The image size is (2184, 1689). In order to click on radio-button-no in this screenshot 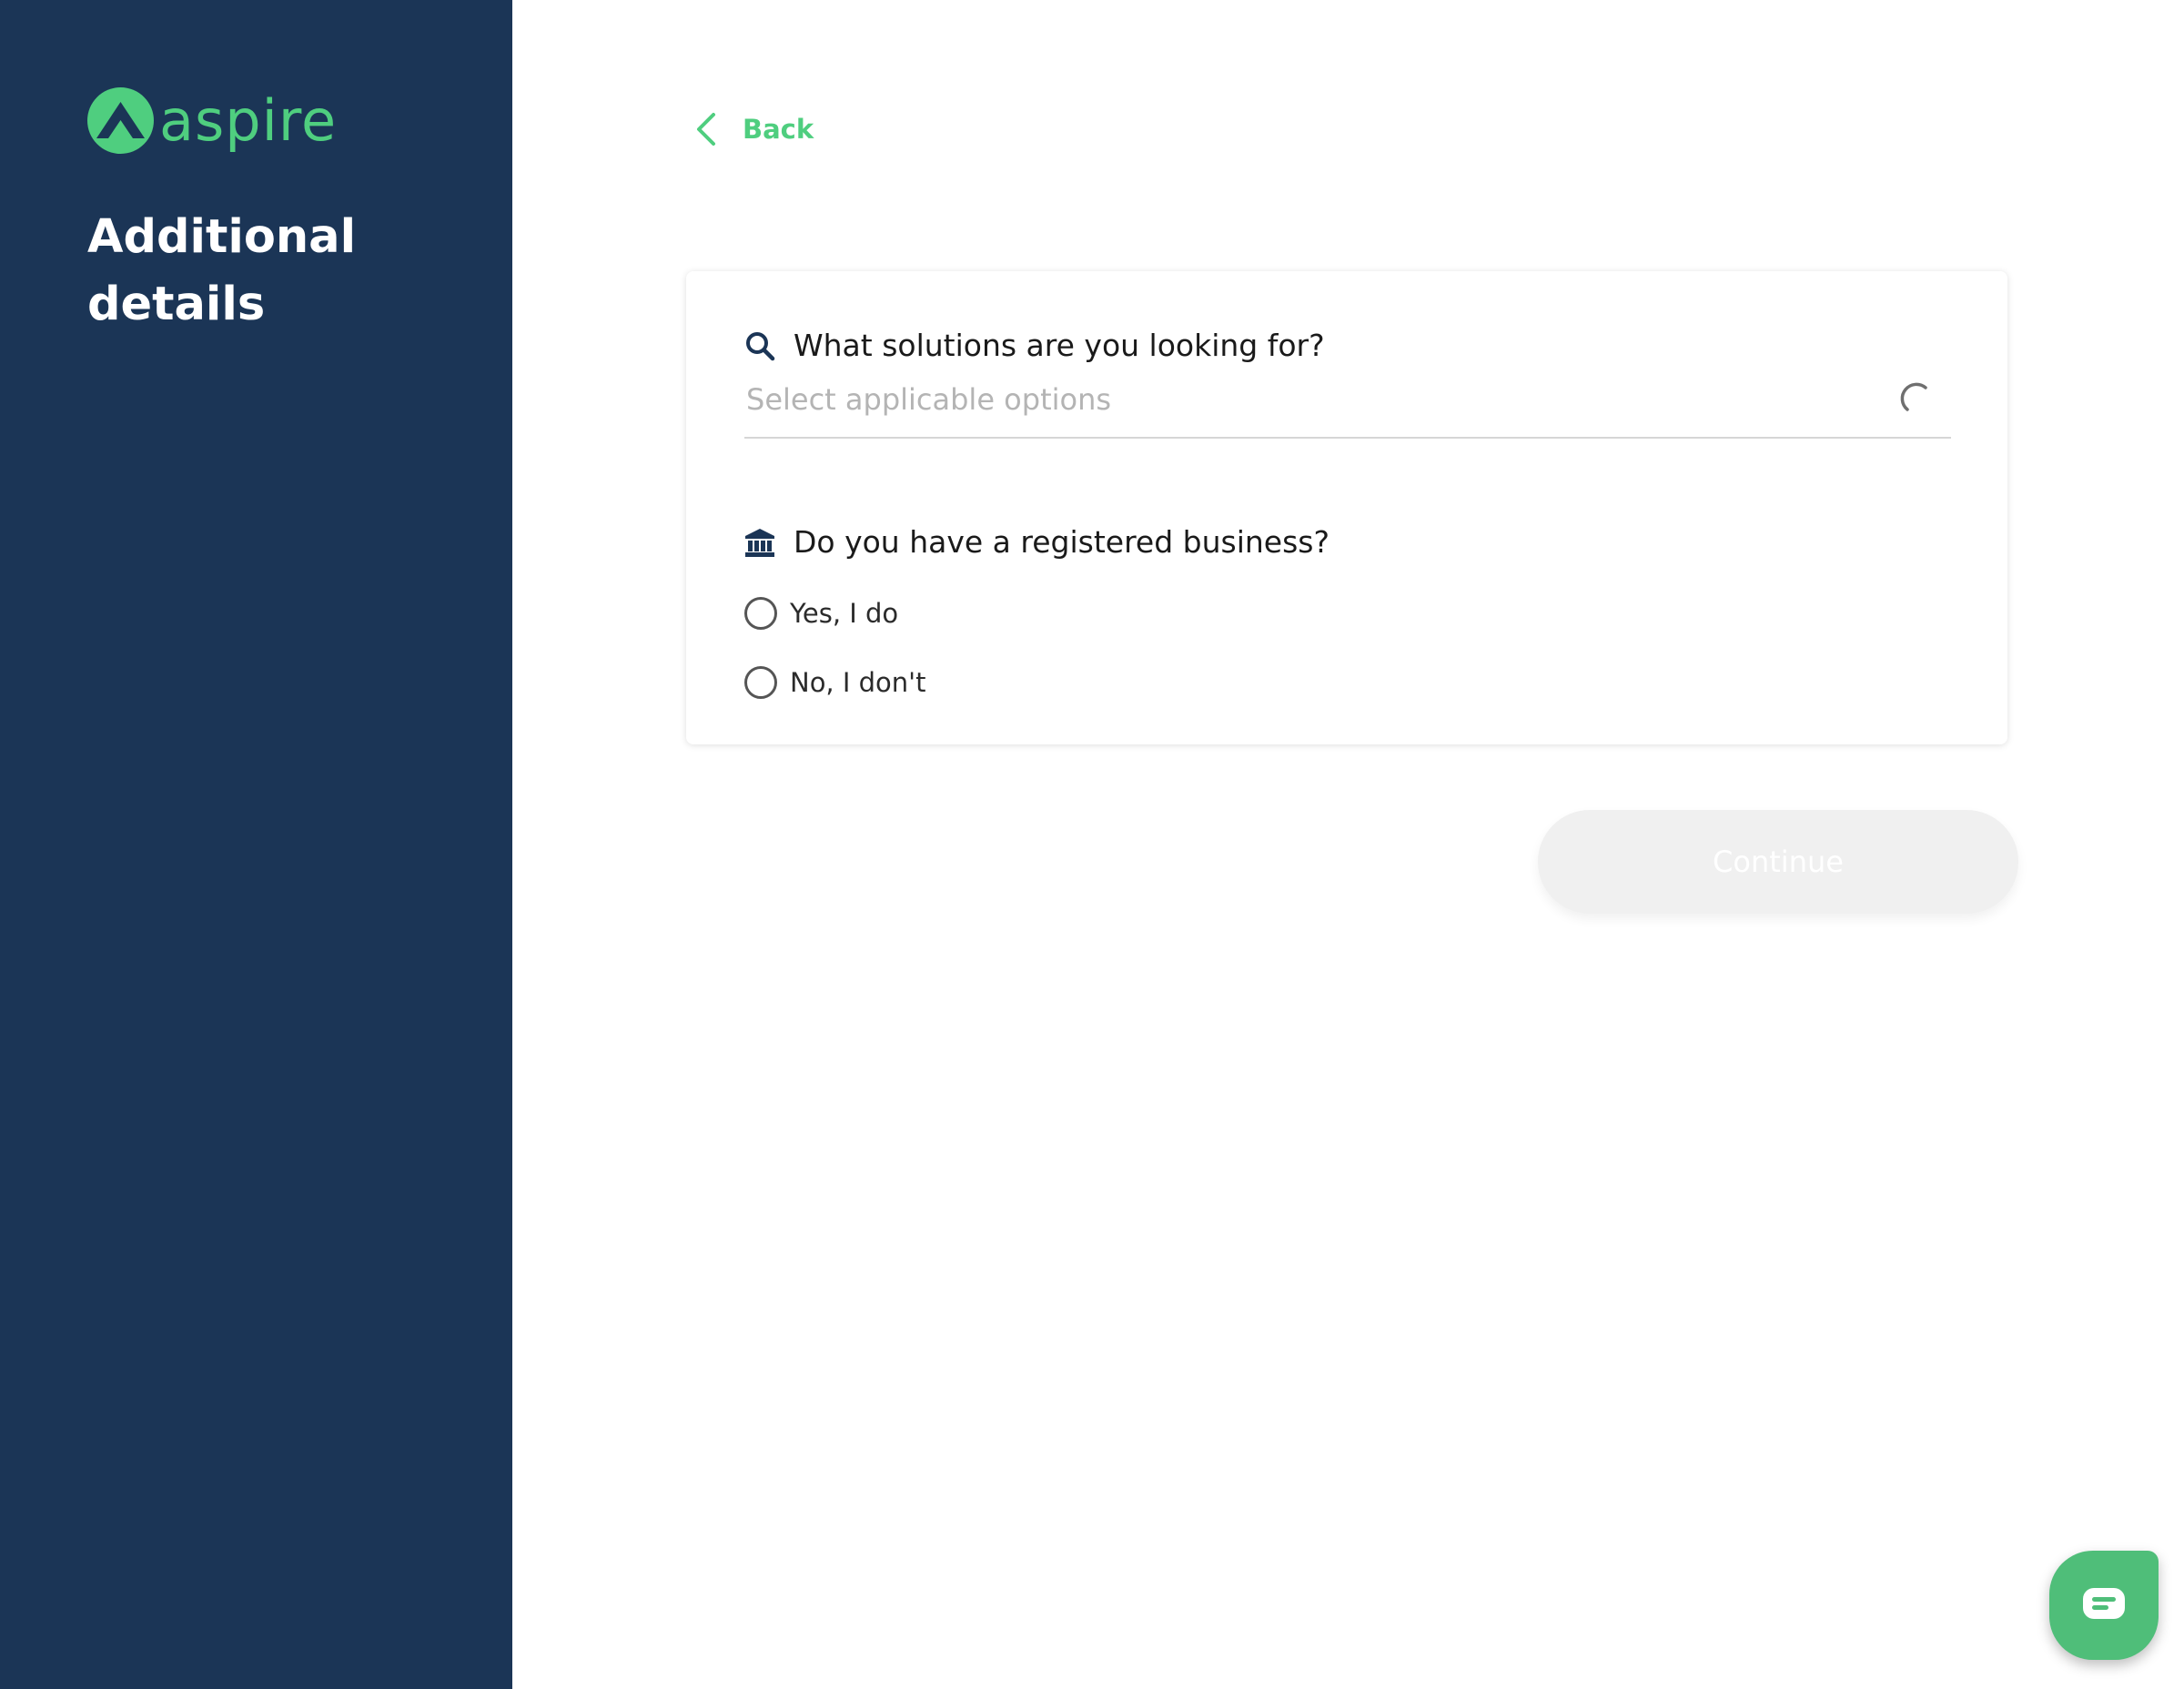, I will do `click(761, 682)`.